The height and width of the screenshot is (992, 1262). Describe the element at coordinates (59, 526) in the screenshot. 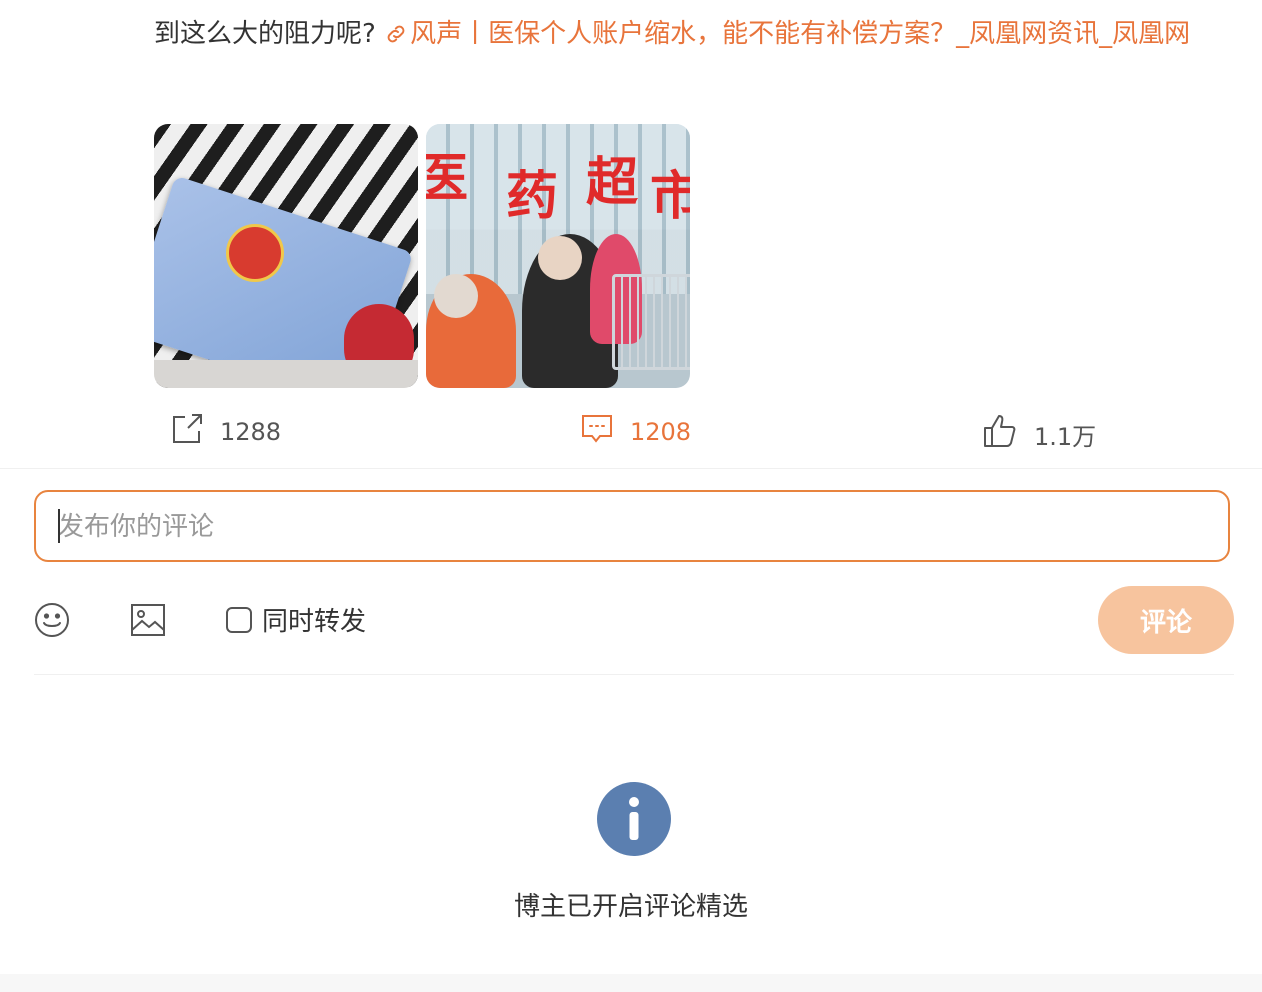

I see `text-caret` at that location.